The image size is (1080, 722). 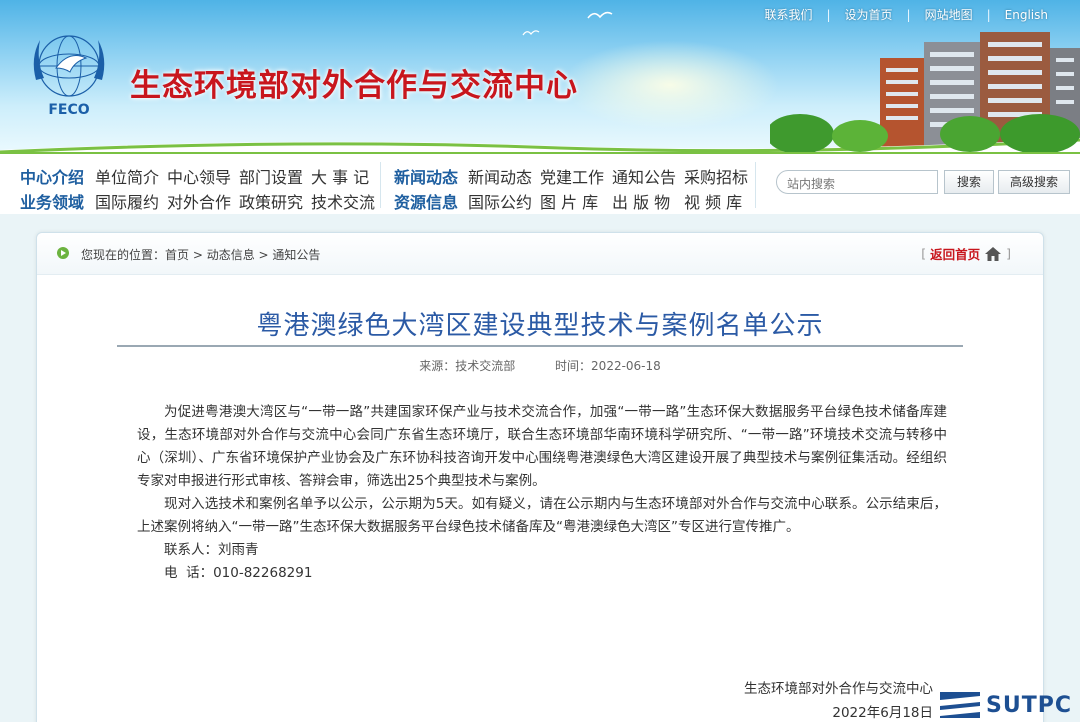 I want to click on signature-date: 2022年6月18日, so click(x=882, y=713).